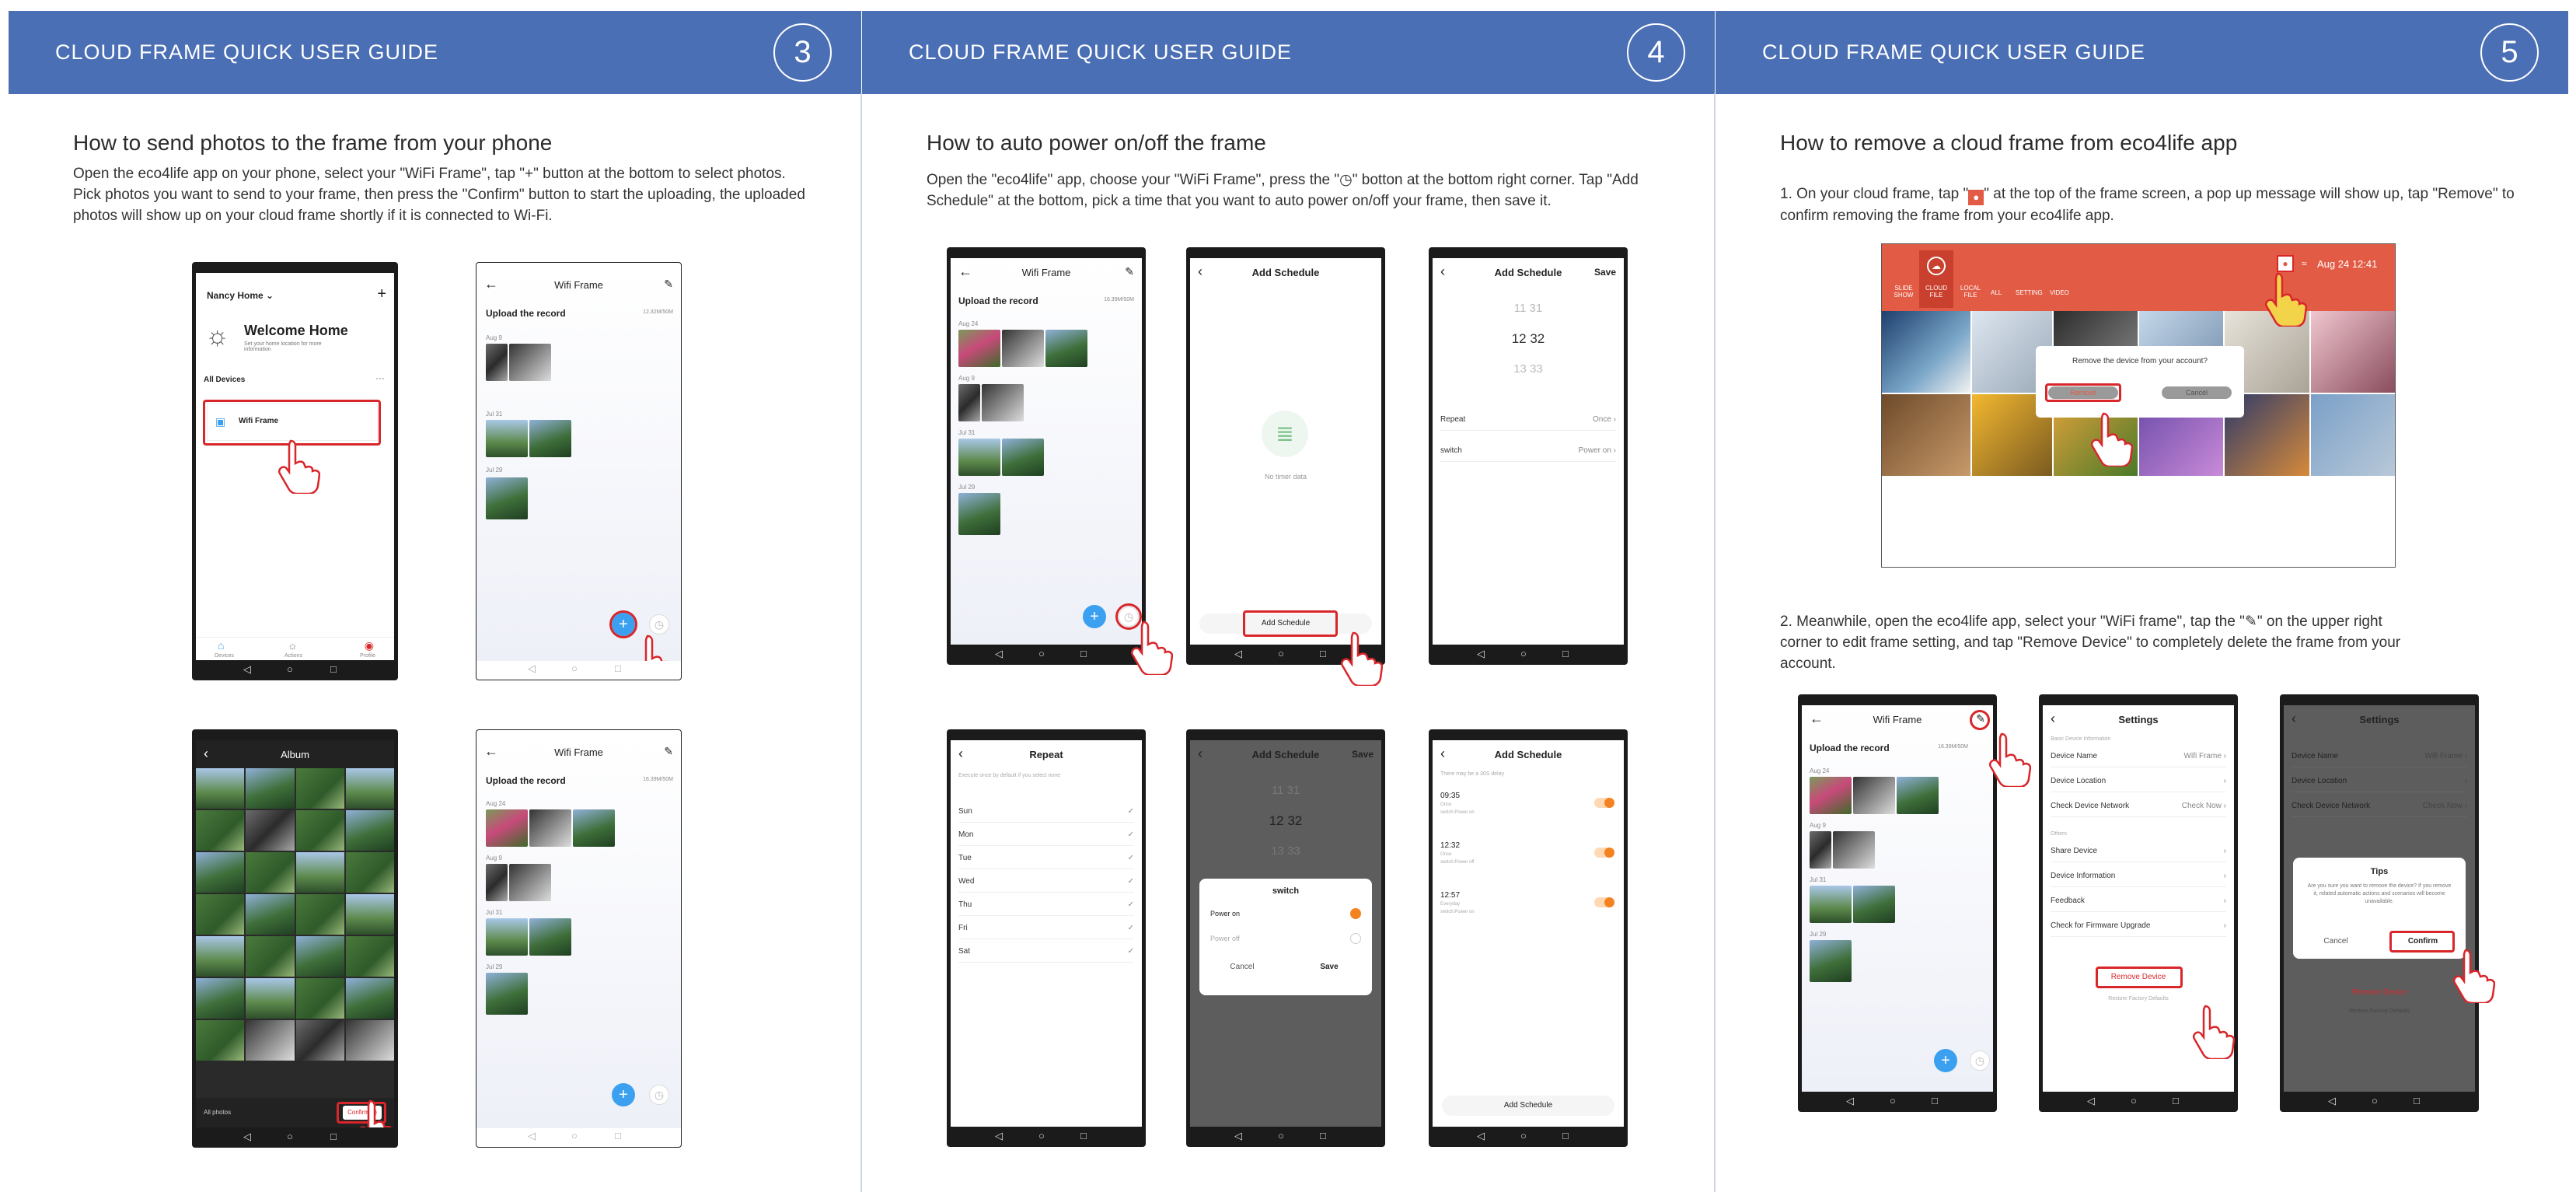  What do you see at coordinates (370, 645) in the screenshot?
I see `profile-tab-icon: ◉` at bounding box center [370, 645].